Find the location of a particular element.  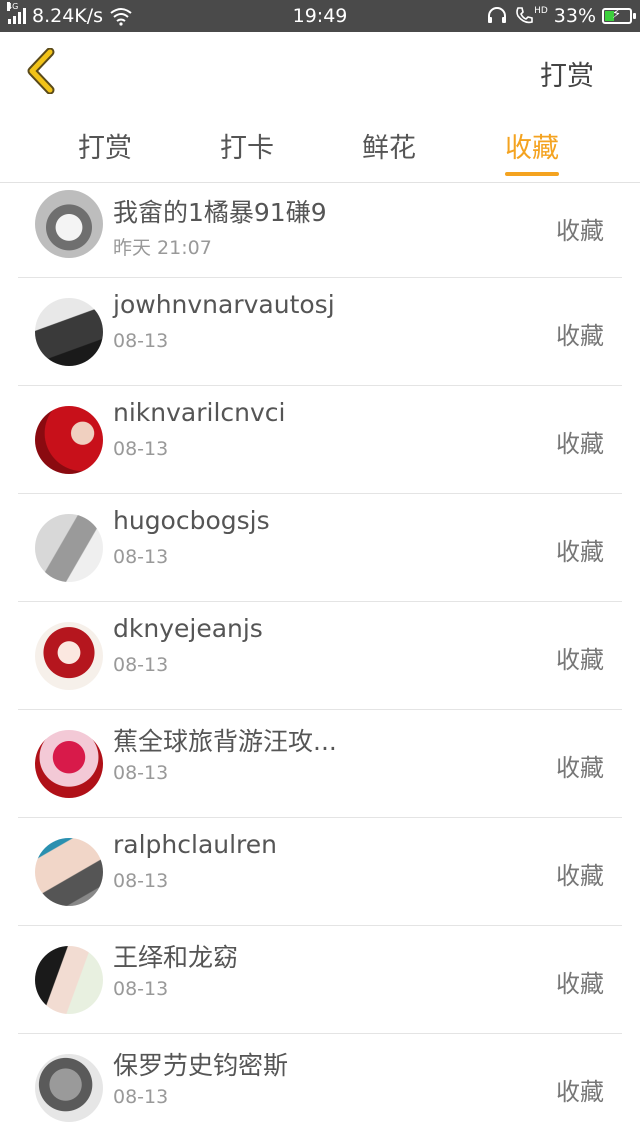

battery-percent: 33% is located at coordinates (574, 16).